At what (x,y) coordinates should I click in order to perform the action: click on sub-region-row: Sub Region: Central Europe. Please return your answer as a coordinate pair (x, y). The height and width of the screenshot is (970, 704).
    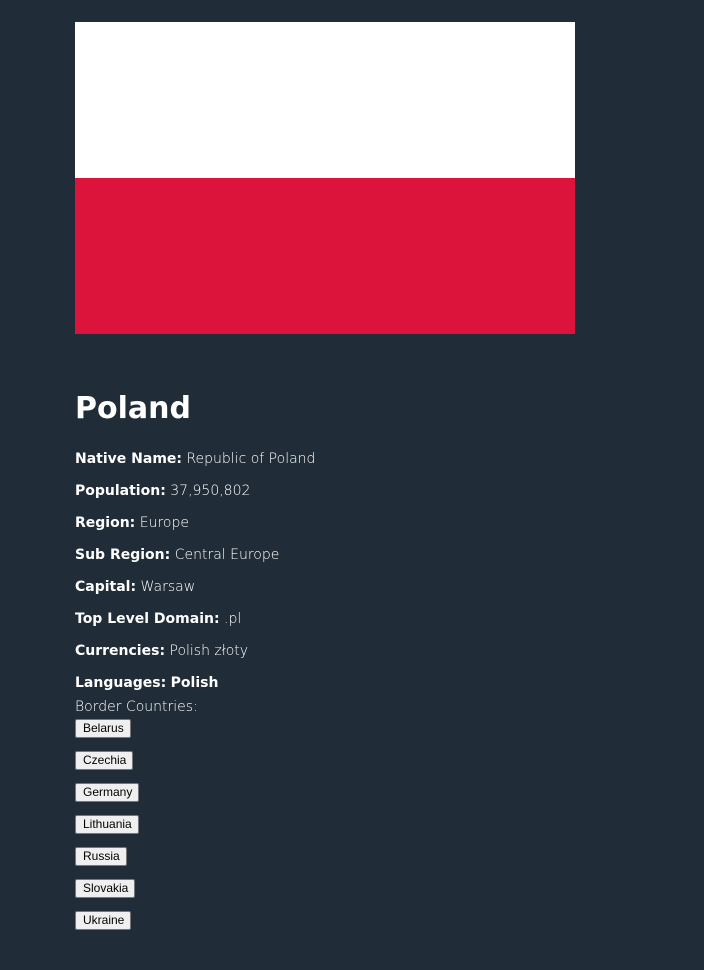
    Looking at the image, I should click on (355, 555).